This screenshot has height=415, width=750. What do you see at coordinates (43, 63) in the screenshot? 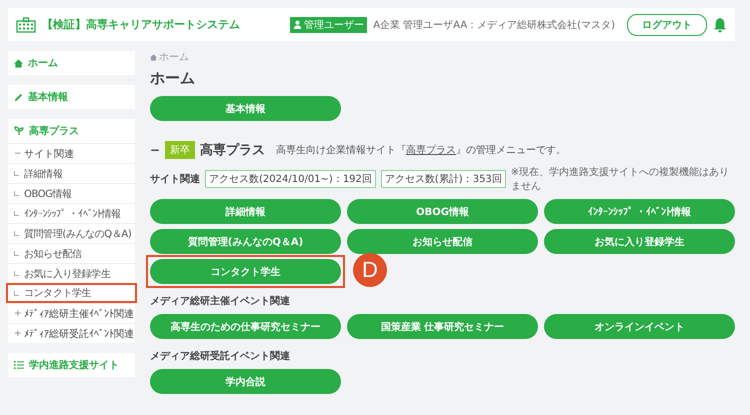
I see `section-label: ホーム` at bounding box center [43, 63].